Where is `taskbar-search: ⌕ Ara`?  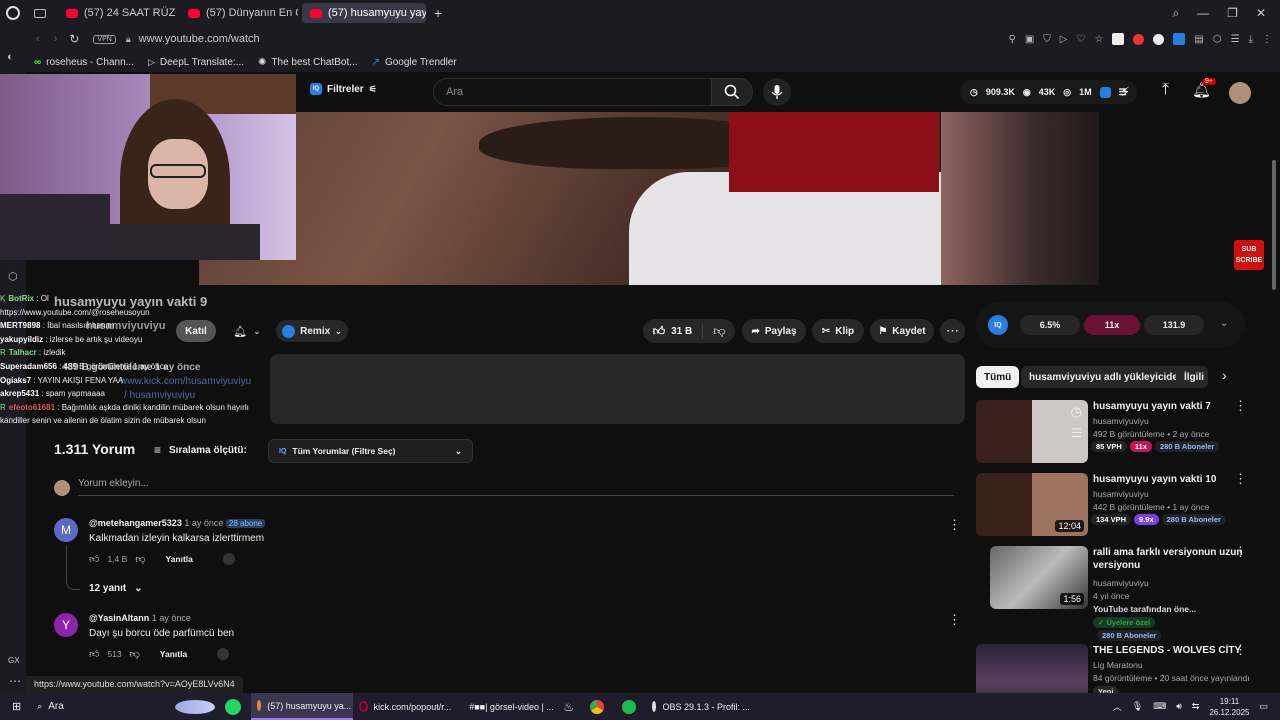 taskbar-search: ⌕ Ara is located at coordinates (126, 706).